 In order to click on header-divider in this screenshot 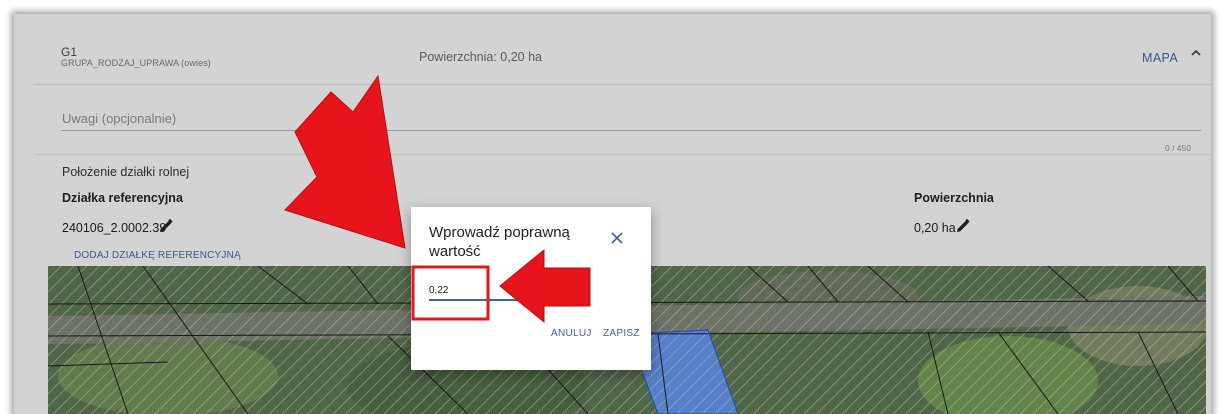, I will do `click(622, 84)`.